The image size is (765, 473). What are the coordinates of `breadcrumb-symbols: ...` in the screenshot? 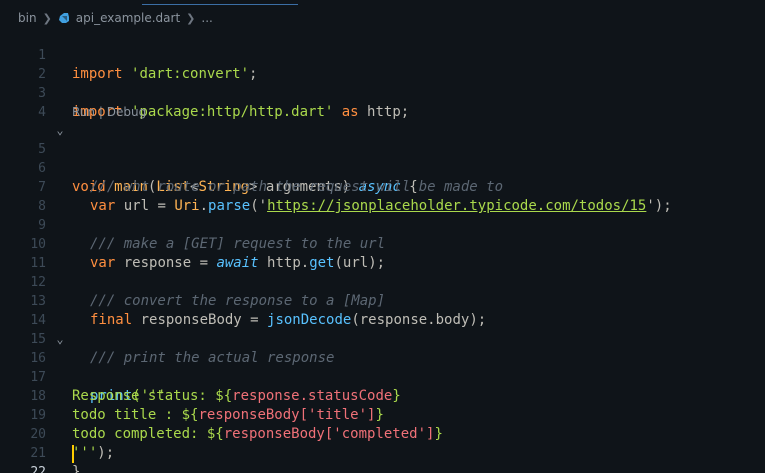 It's located at (206, 18).